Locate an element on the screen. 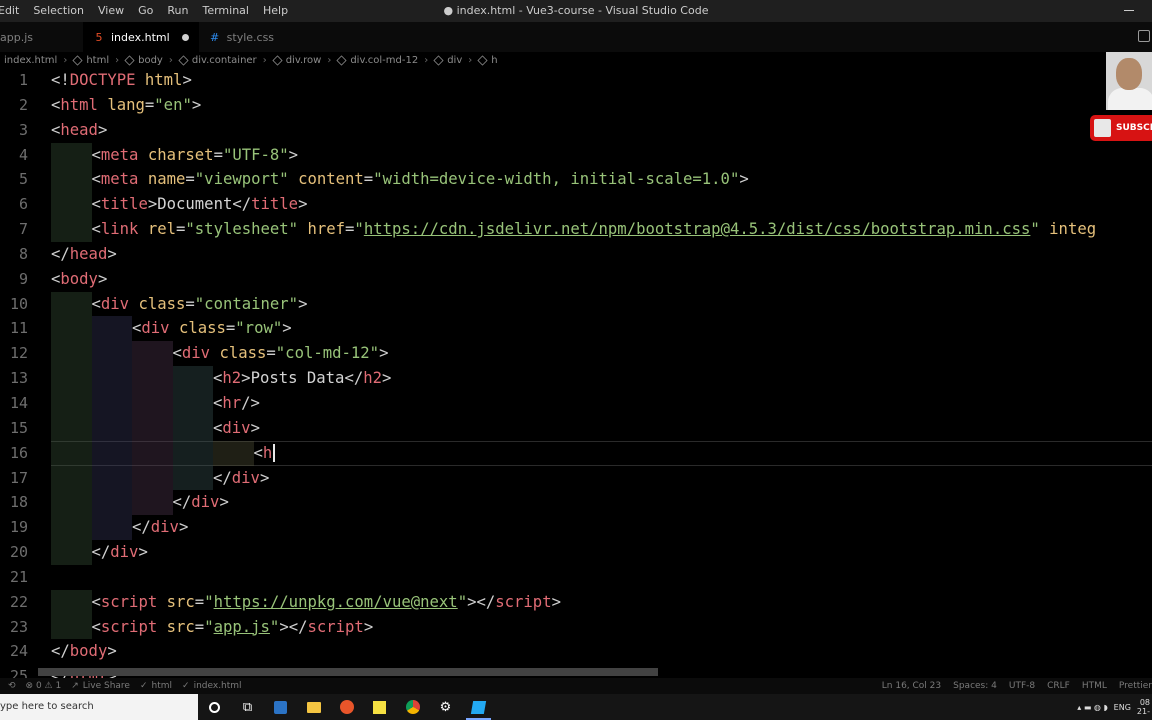  live-share-button: ↗ Live Share is located at coordinates (100, 686).